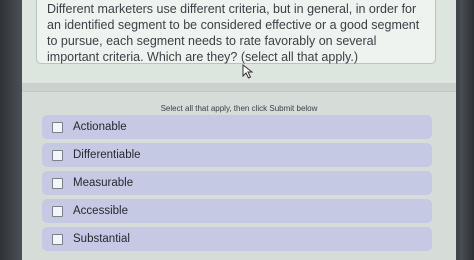 The image size is (474, 260). What do you see at coordinates (100, 127) in the screenshot?
I see `option-label: Actionable` at bounding box center [100, 127].